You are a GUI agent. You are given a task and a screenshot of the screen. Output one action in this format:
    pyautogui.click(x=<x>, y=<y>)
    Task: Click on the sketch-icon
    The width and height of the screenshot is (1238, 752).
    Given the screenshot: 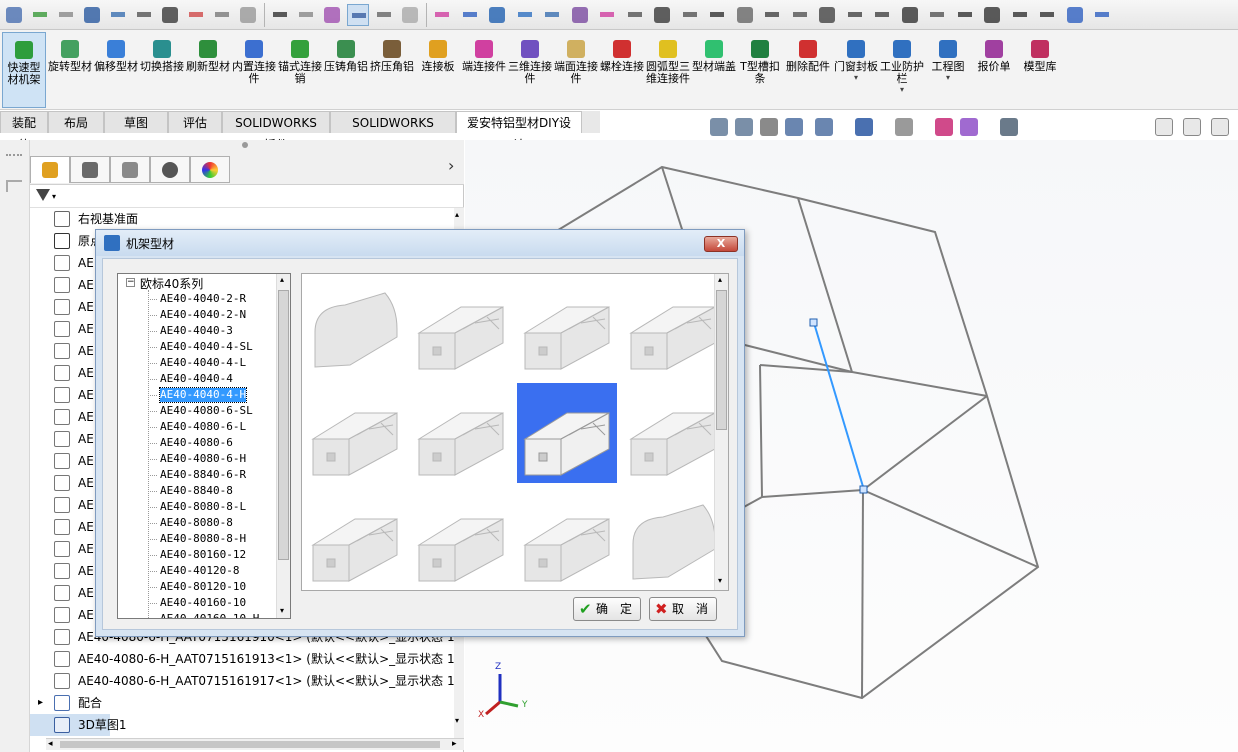 What is the action you would take?
    pyautogui.click(x=170, y=15)
    